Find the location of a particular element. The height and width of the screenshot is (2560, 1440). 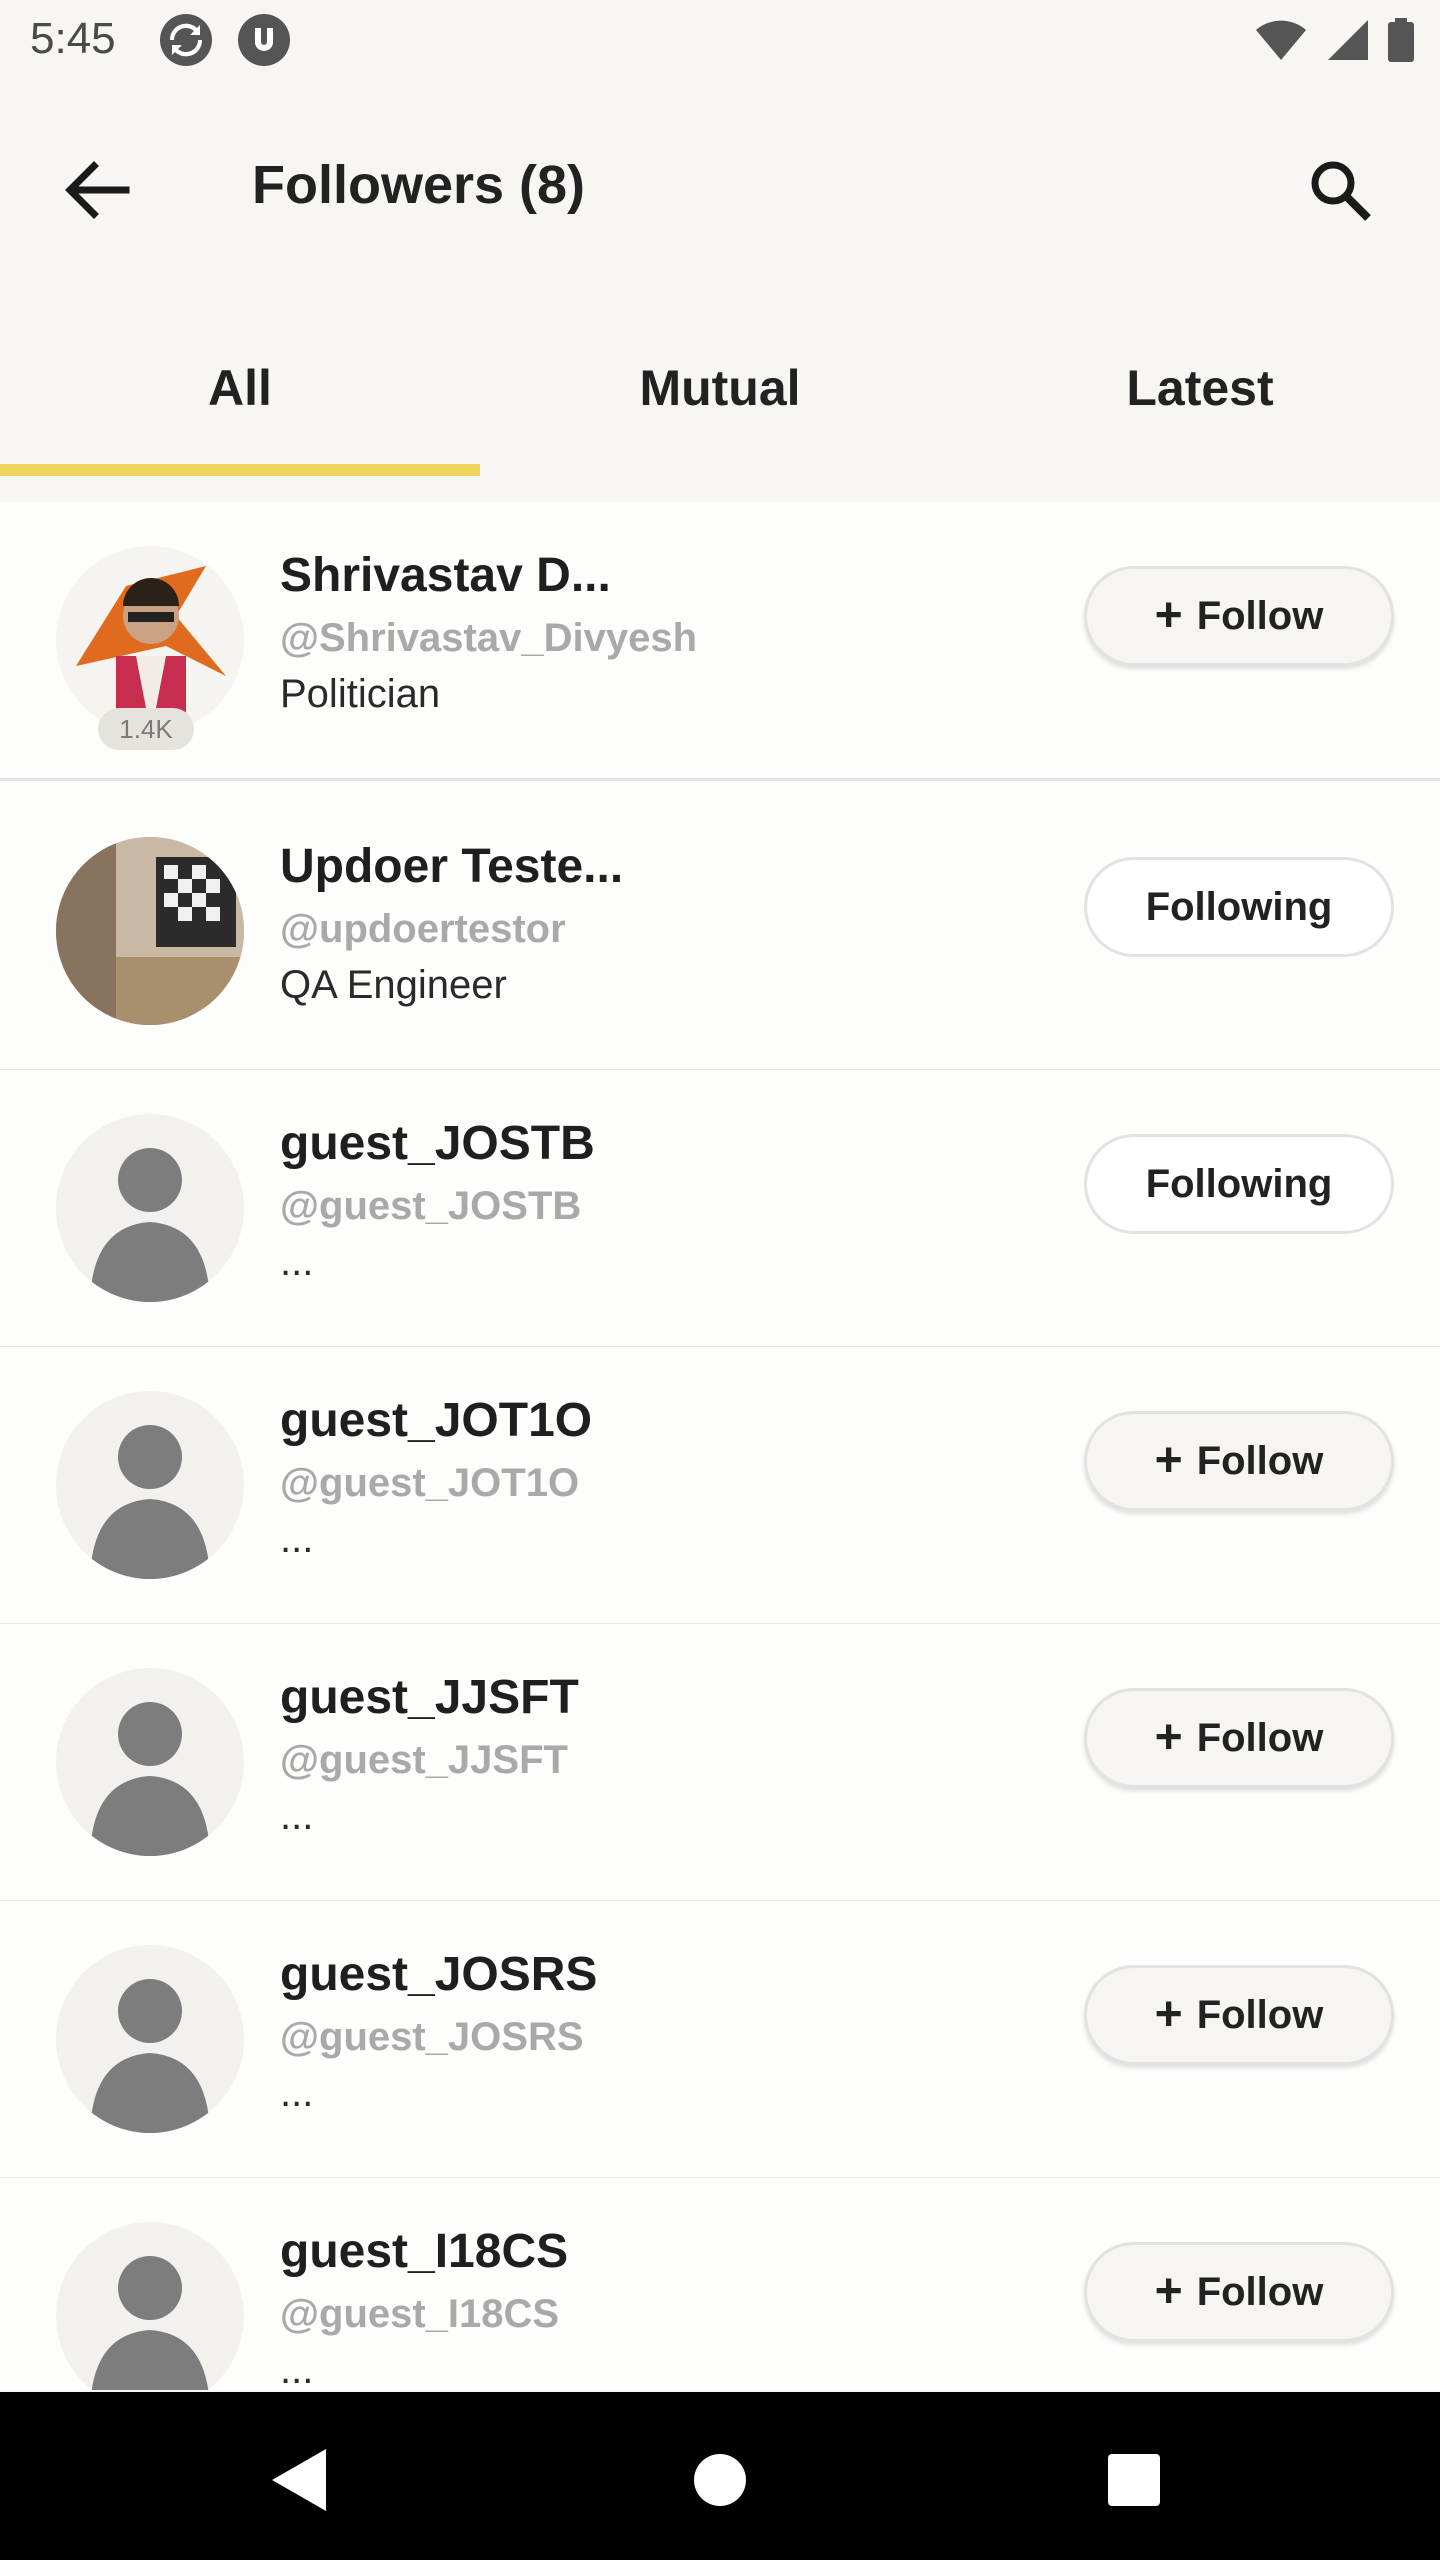

follower-count-badge: 1.4K is located at coordinates (146, 729).